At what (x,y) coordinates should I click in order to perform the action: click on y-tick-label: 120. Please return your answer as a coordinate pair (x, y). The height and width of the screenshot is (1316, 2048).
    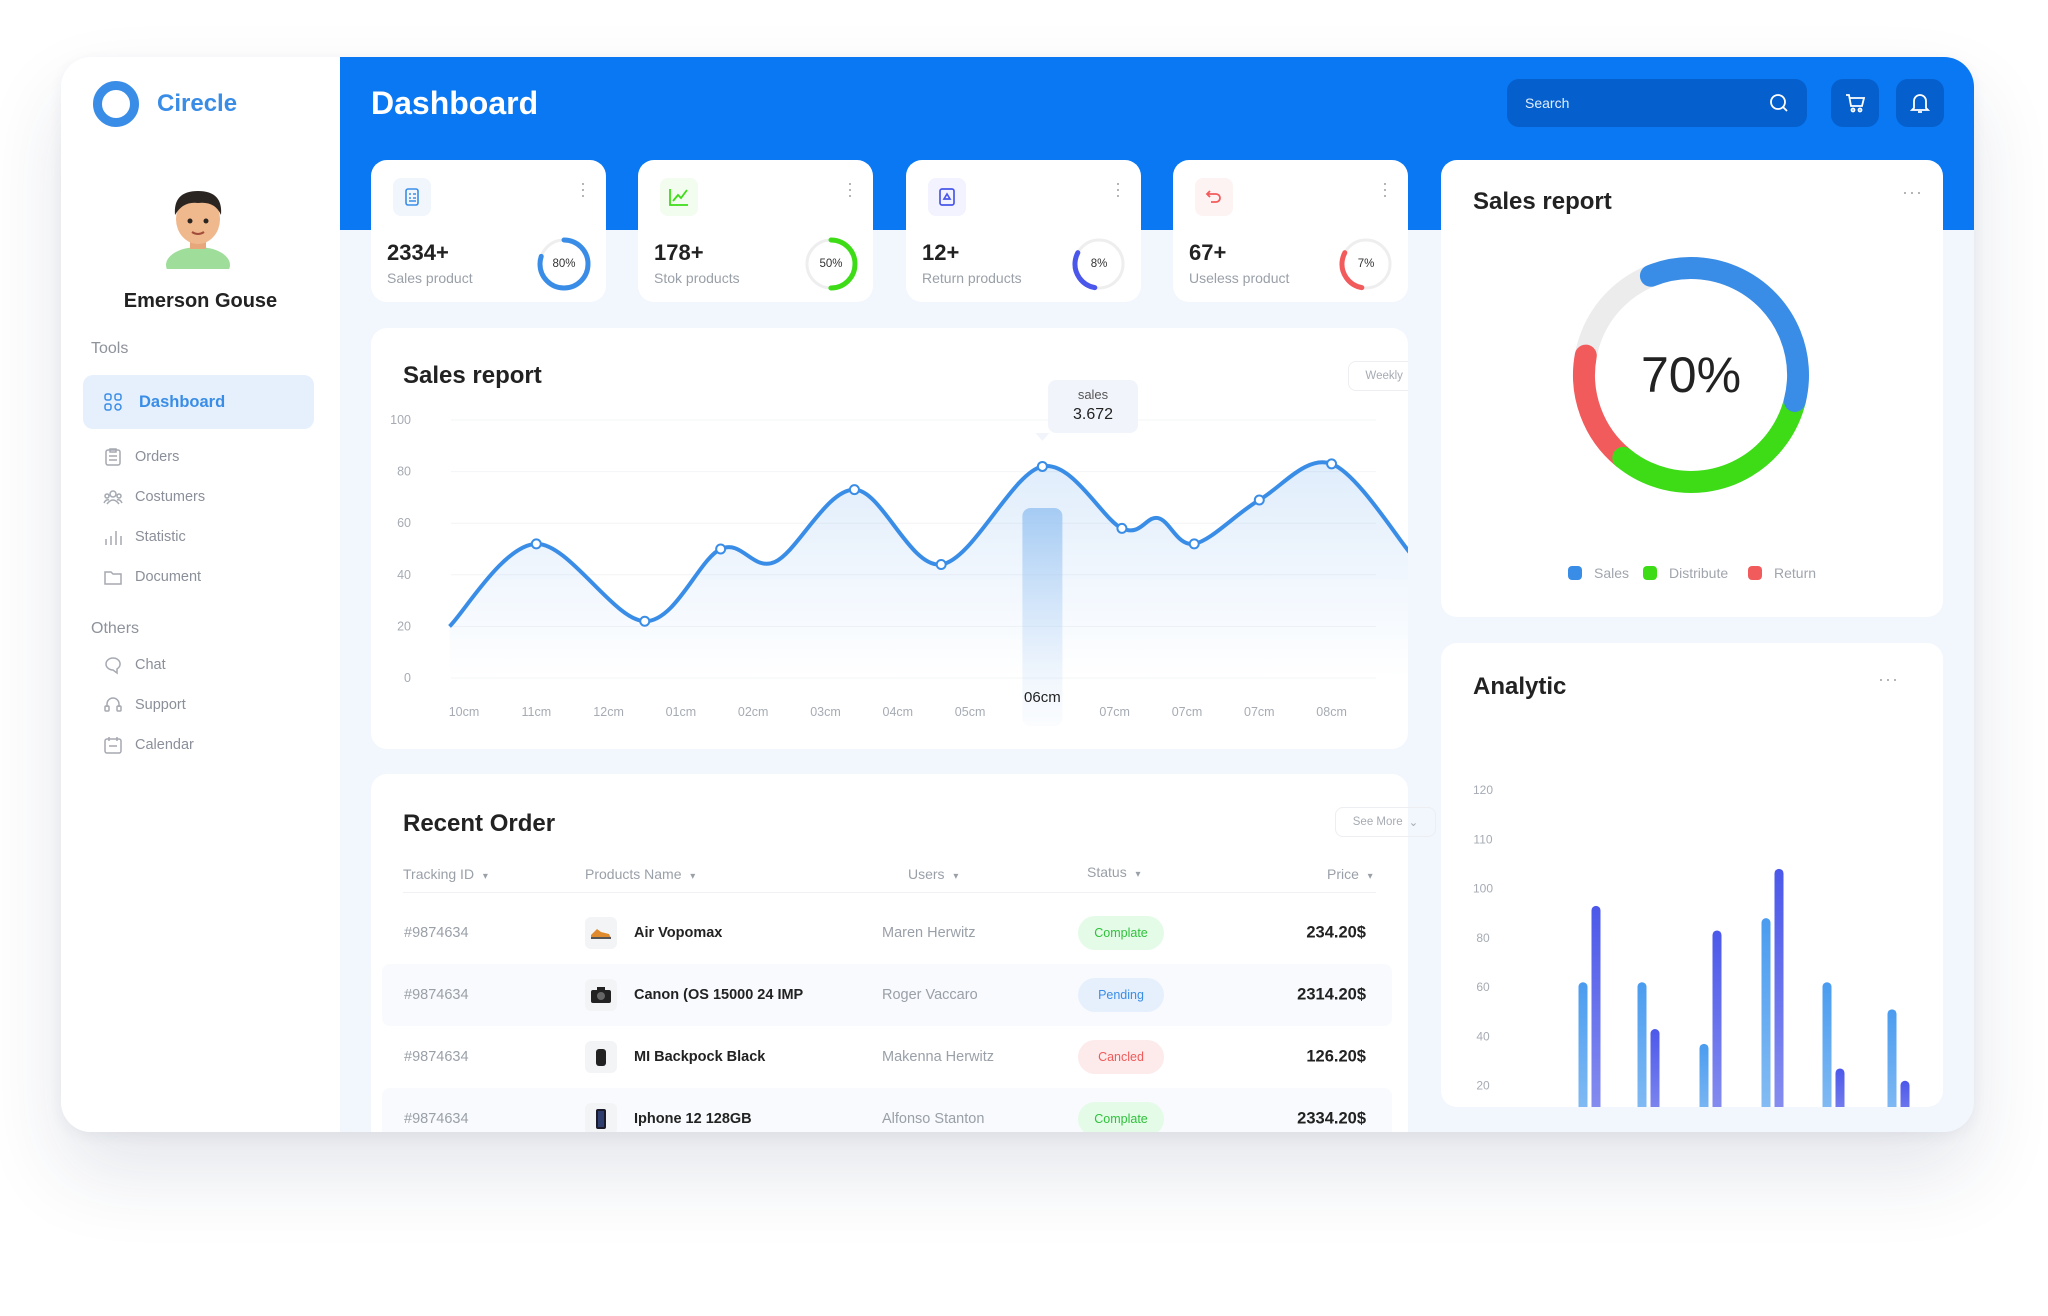
    Looking at the image, I should click on (1483, 790).